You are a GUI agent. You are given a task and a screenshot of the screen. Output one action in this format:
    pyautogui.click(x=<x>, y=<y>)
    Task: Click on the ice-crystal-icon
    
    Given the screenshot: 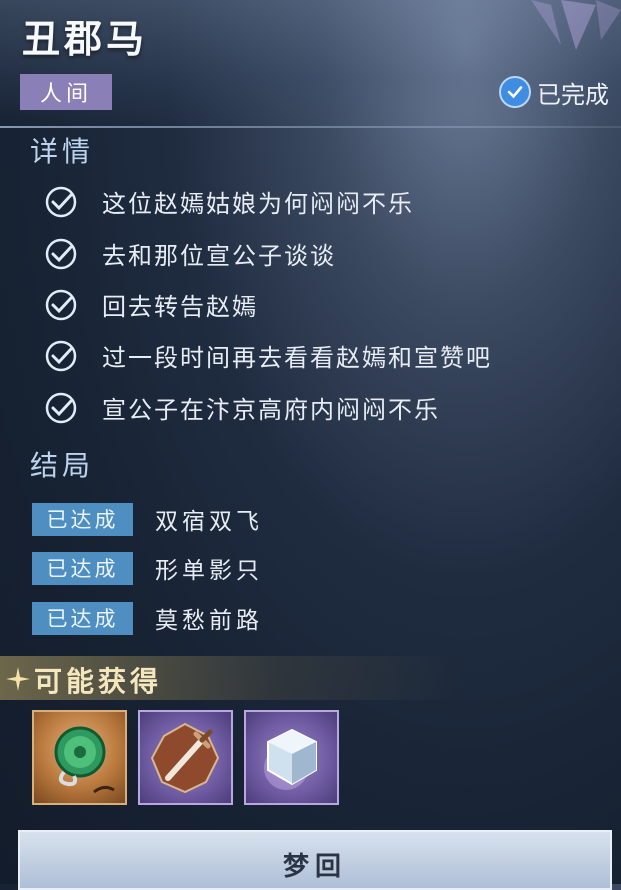 What is the action you would take?
    pyautogui.click(x=290, y=759)
    